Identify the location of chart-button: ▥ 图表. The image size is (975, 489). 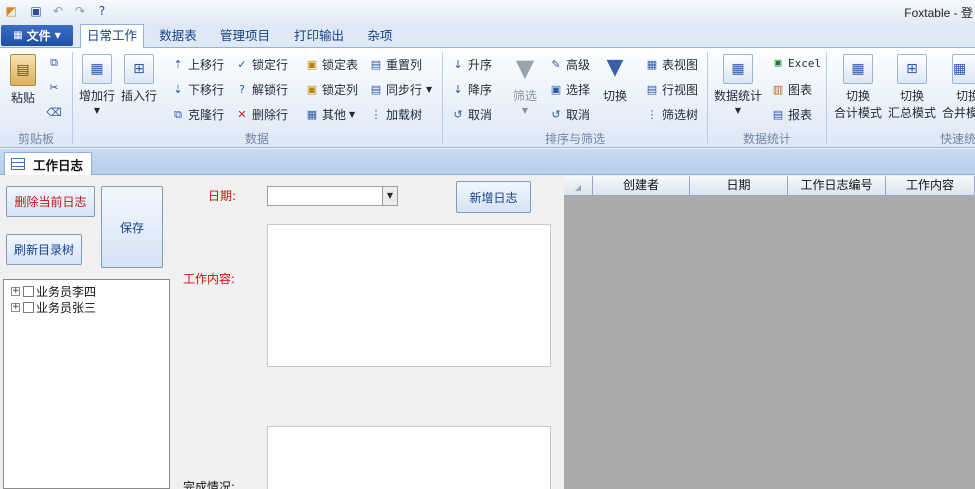
(791, 89).